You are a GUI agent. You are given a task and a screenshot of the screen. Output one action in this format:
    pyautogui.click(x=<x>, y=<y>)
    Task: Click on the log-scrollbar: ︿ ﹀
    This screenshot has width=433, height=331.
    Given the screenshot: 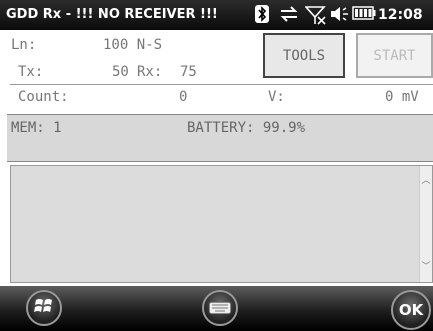 What is the action you would take?
    pyautogui.click(x=425, y=224)
    